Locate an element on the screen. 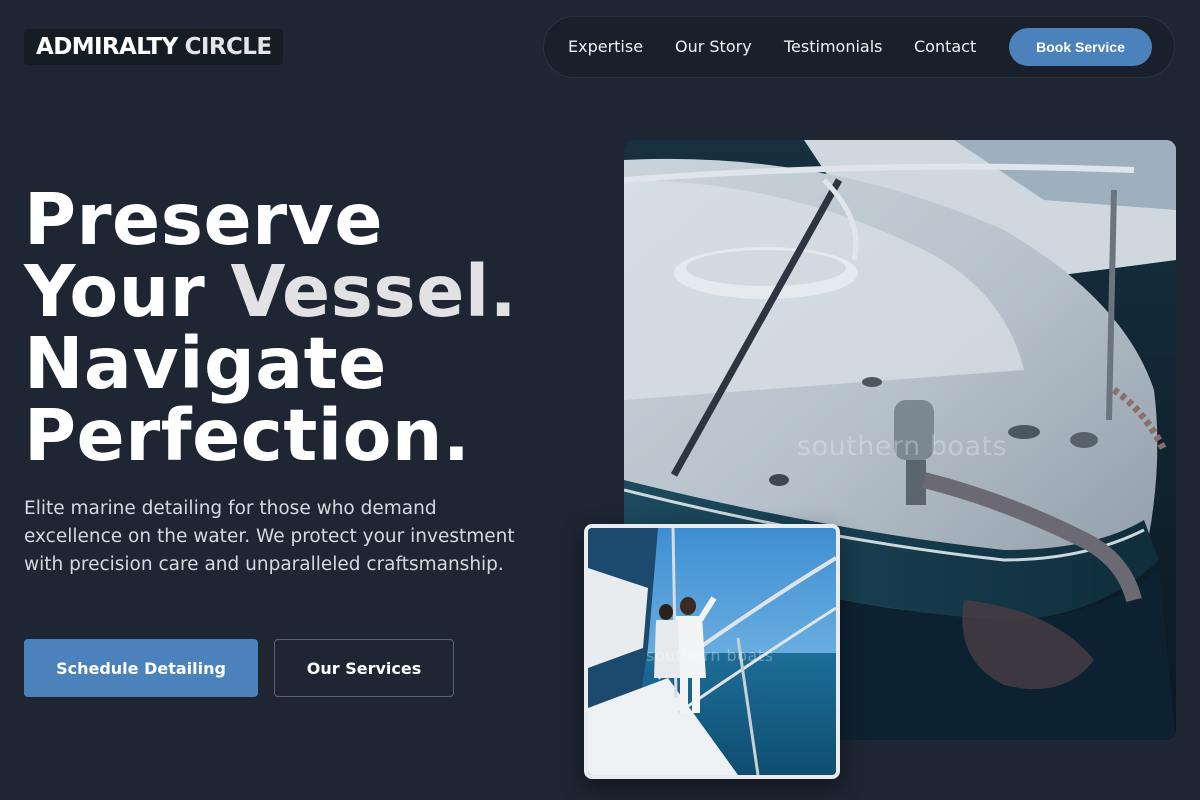 The width and height of the screenshot is (1200, 800). headline-line-4: Perfection. is located at coordinates (247, 435).